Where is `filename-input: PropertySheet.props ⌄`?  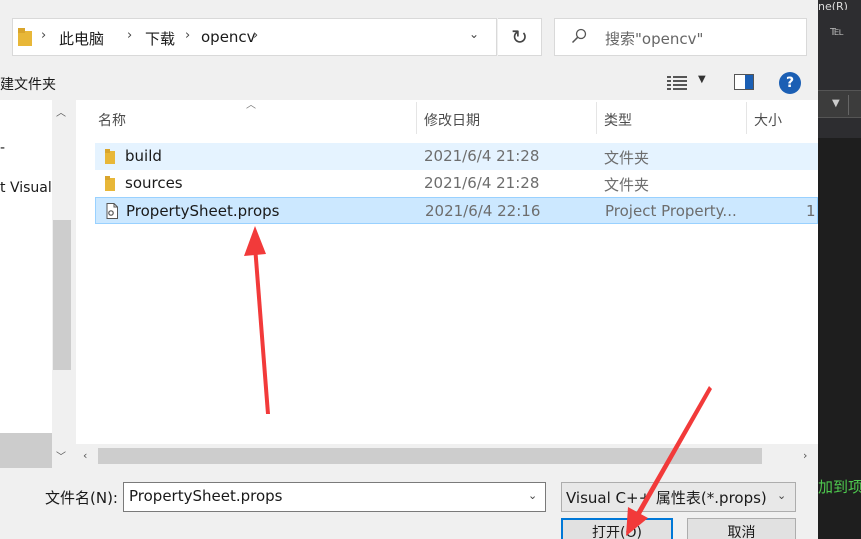 filename-input: PropertySheet.props ⌄ is located at coordinates (334, 497).